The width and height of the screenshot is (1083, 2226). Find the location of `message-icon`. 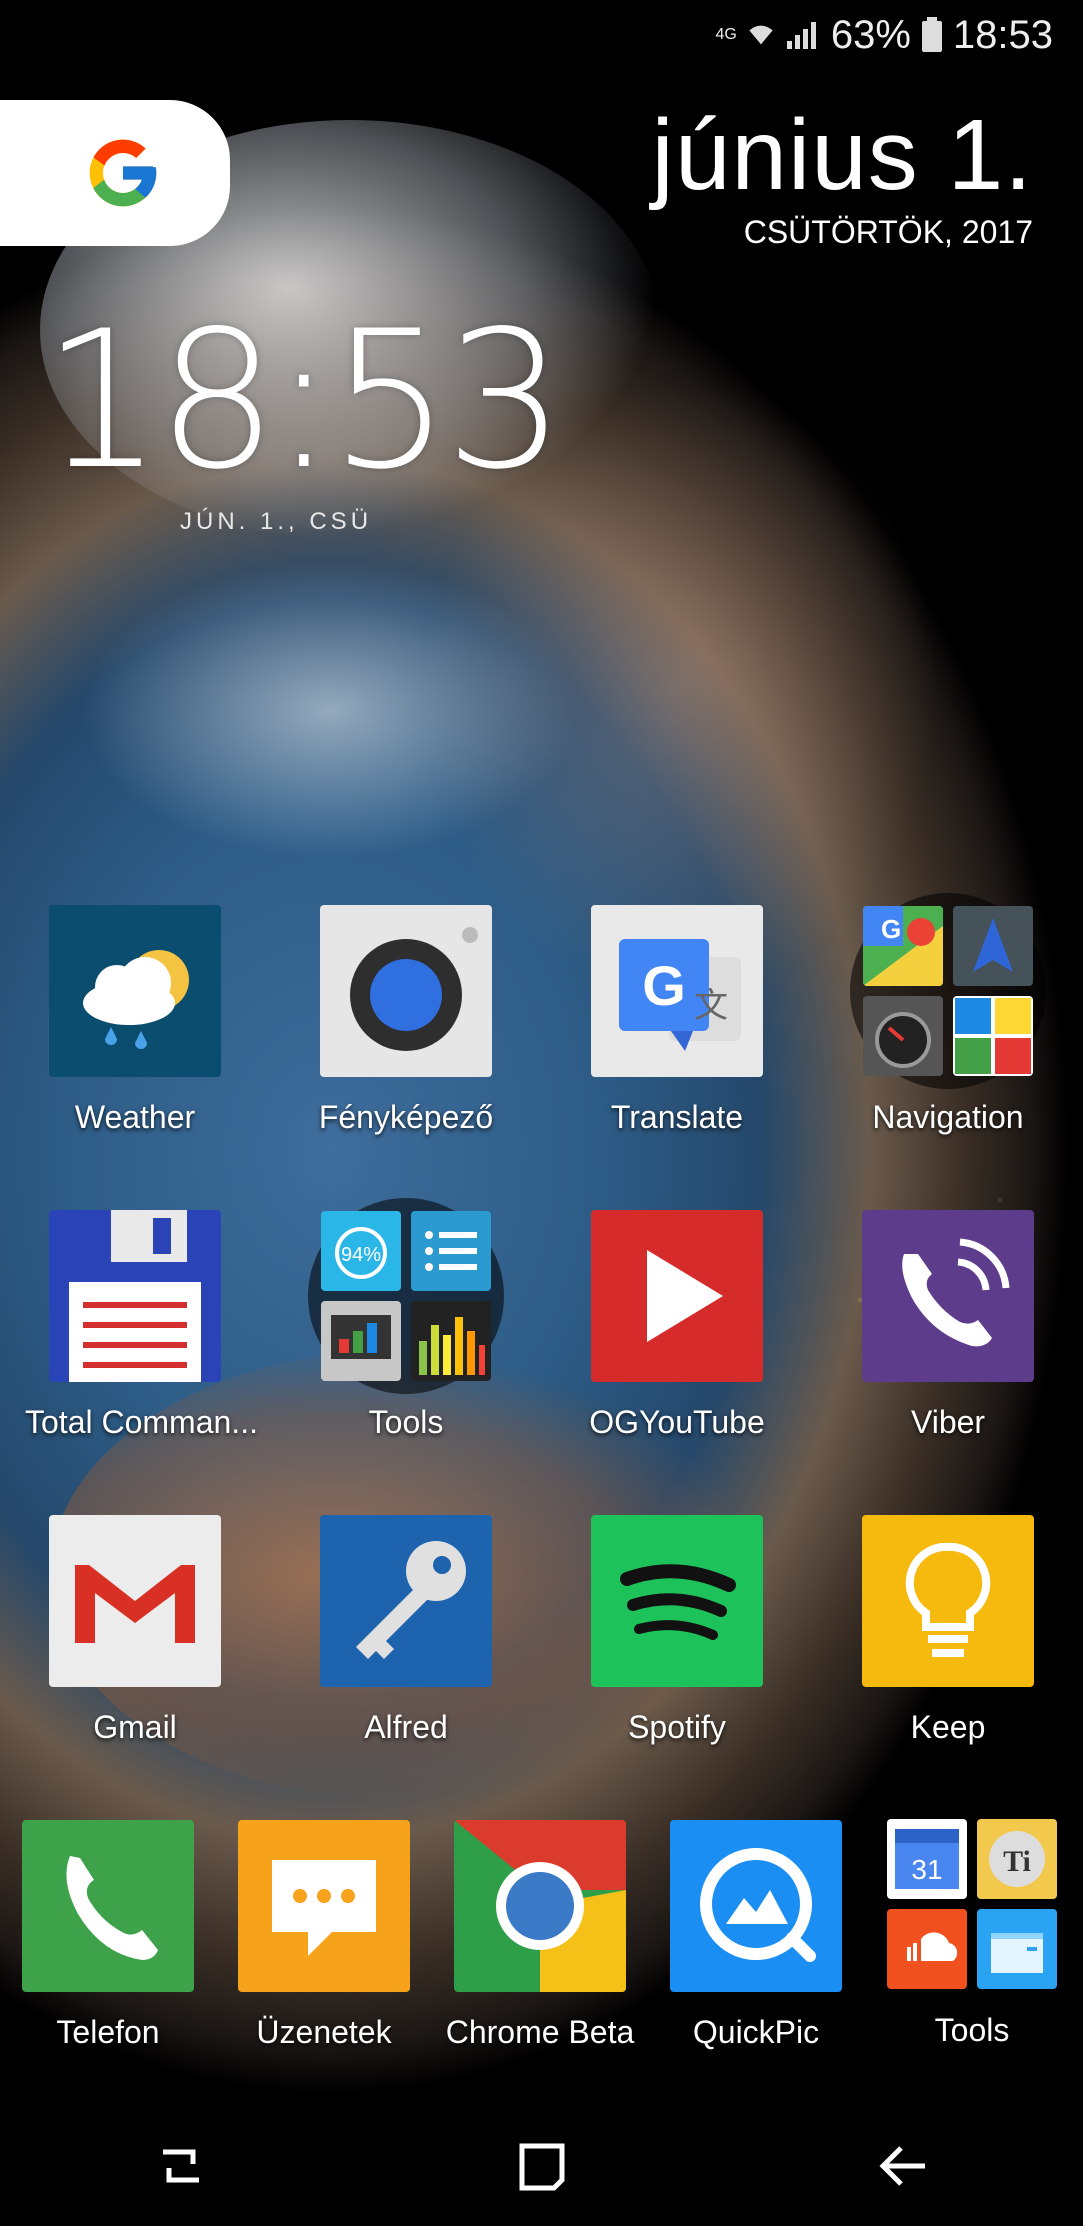

message-icon is located at coordinates (324, 1906).